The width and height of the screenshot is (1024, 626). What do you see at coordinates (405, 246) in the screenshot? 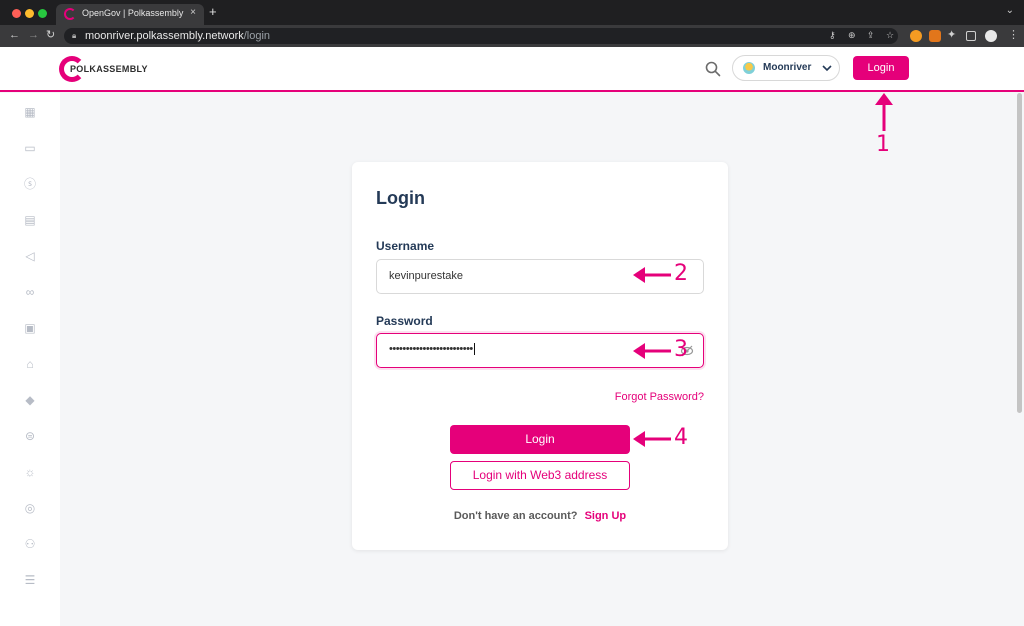
I see `username-label: Username` at bounding box center [405, 246].